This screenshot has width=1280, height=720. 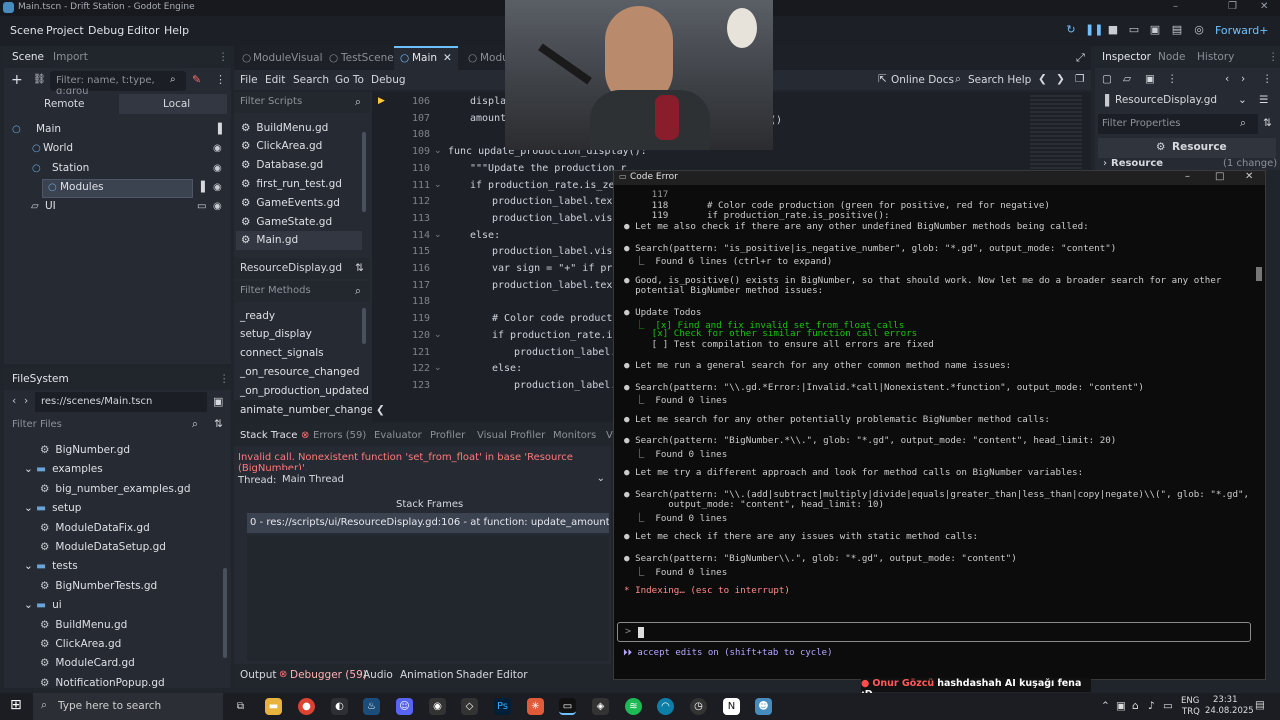 What do you see at coordinates (58, 148) in the screenshot?
I see `node-world: World` at bounding box center [58, 148].